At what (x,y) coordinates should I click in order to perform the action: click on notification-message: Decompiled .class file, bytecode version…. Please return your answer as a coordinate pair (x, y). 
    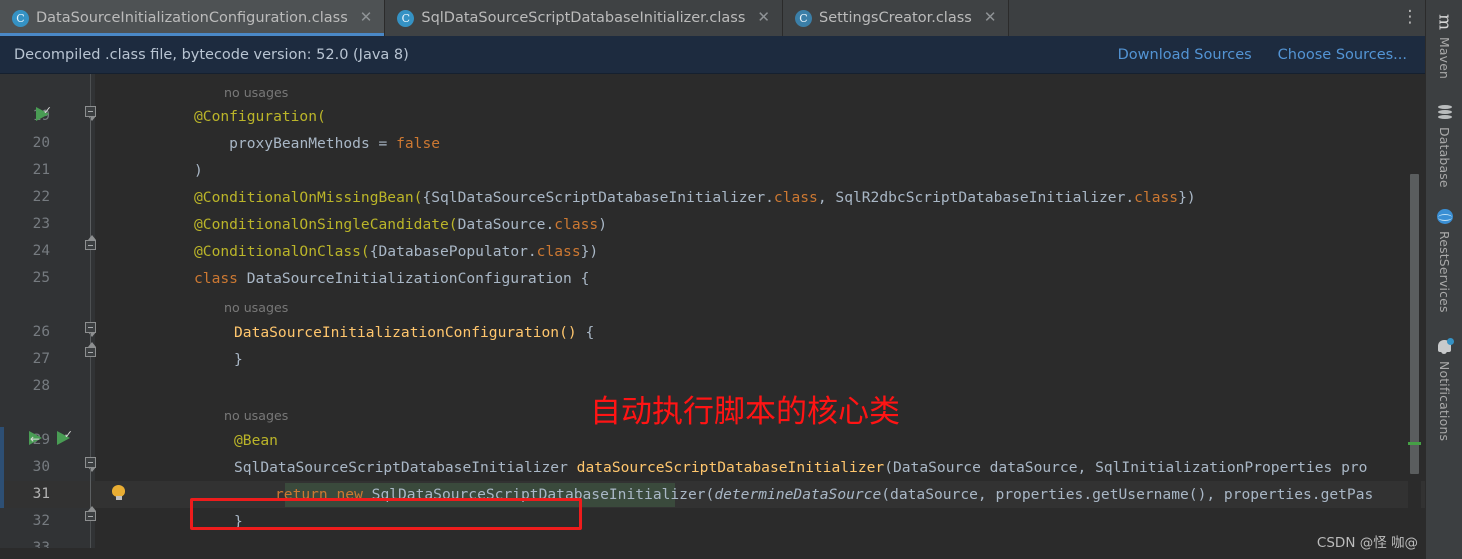
    Looking at the image, I should click on (211, 54).